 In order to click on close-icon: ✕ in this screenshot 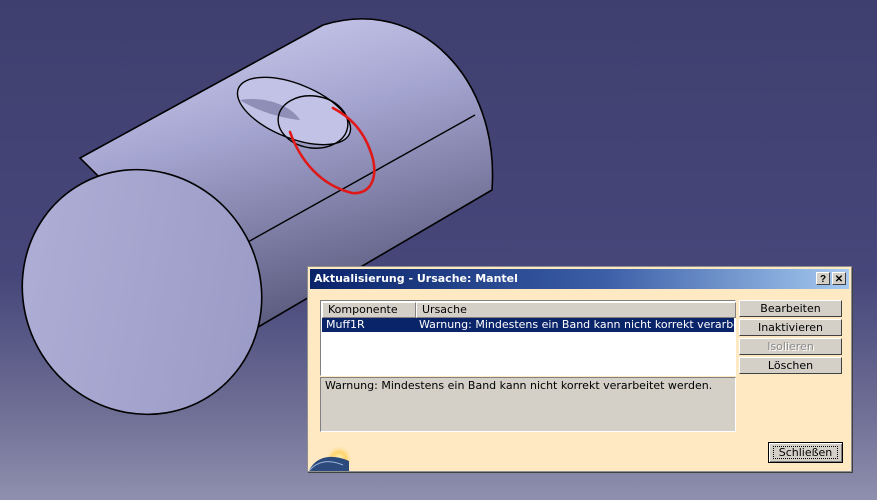, I will do `click(839, 278)`.